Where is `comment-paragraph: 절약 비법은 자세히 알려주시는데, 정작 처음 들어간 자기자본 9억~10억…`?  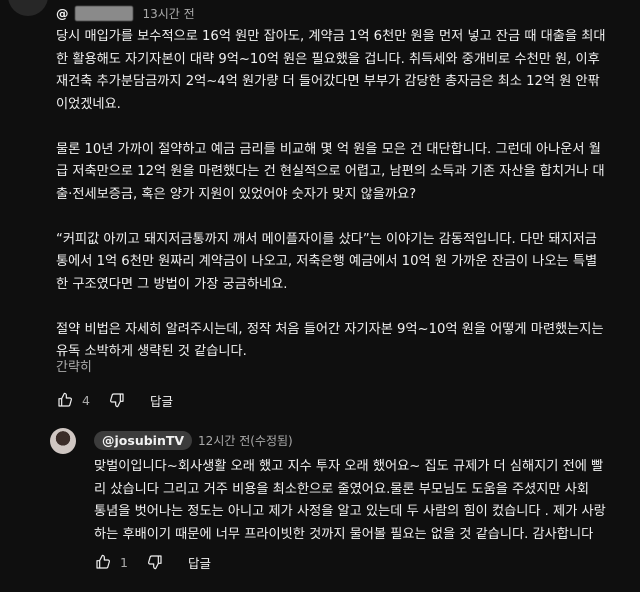
comment-paragraph: 절약 비법은 자세히 알려주시는데, 정작 처음 들어간 자기자본 9억~10억… is located at coordinates (330, 340).